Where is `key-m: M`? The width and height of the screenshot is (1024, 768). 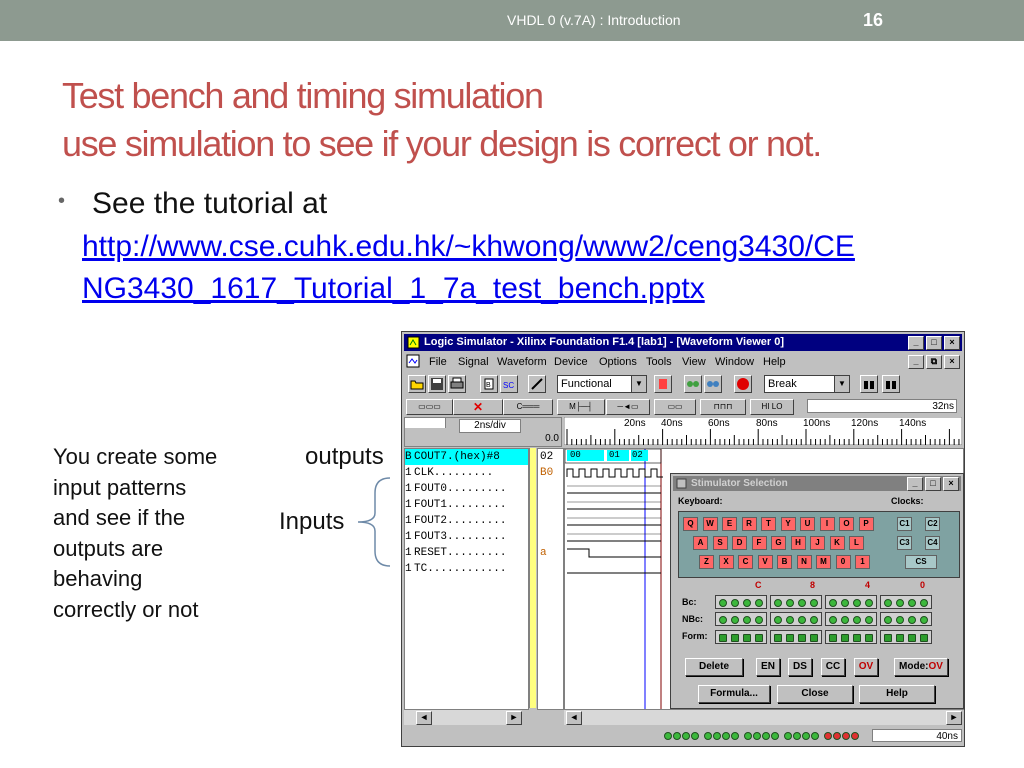 key-m: M is located at coordinates (823, 562).